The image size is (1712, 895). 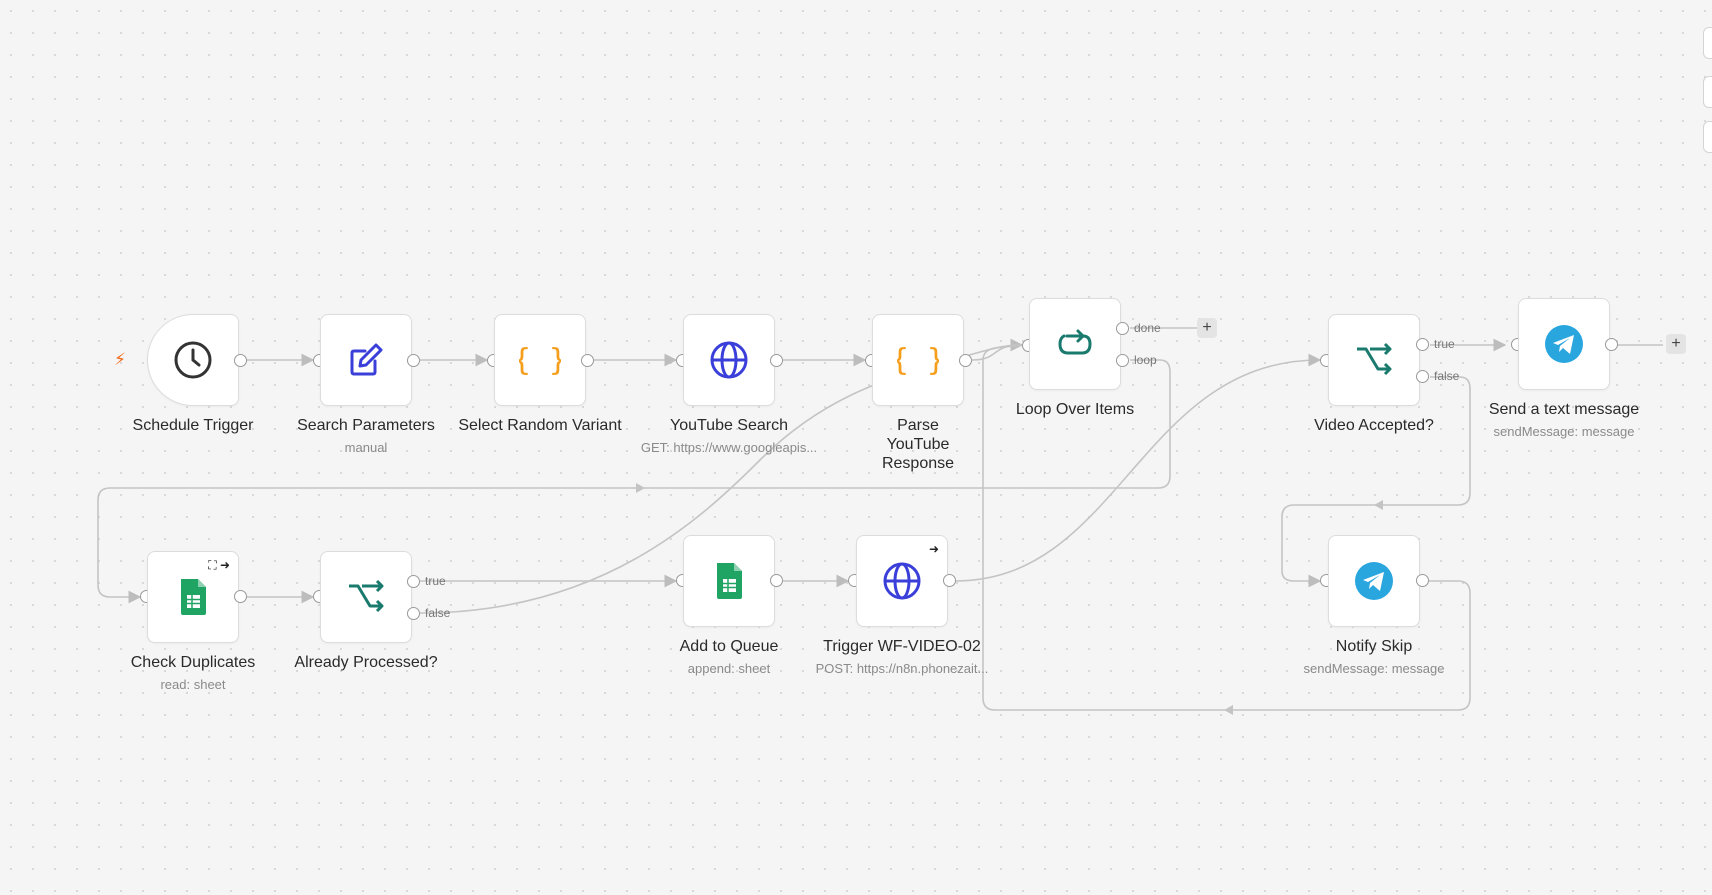 What do you see at coordinates (366, 425) in the screenshot?
I see `node-label: Search Parameters` at bounding box center [366, 425].